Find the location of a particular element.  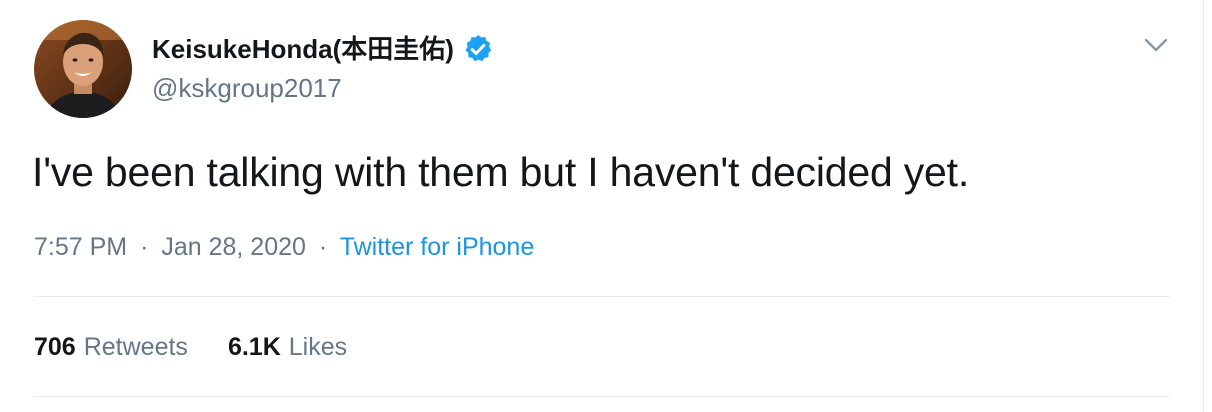

card-border is located at coordinates (1203, 206).